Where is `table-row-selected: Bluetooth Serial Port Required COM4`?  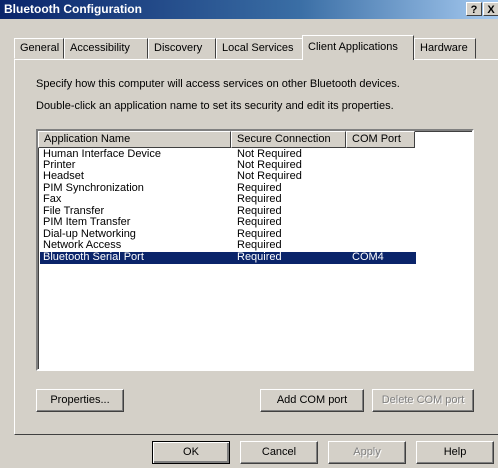
table-row-selected: Bluetooth Serial Port Required COM4 is located at coordinates (228, 257).